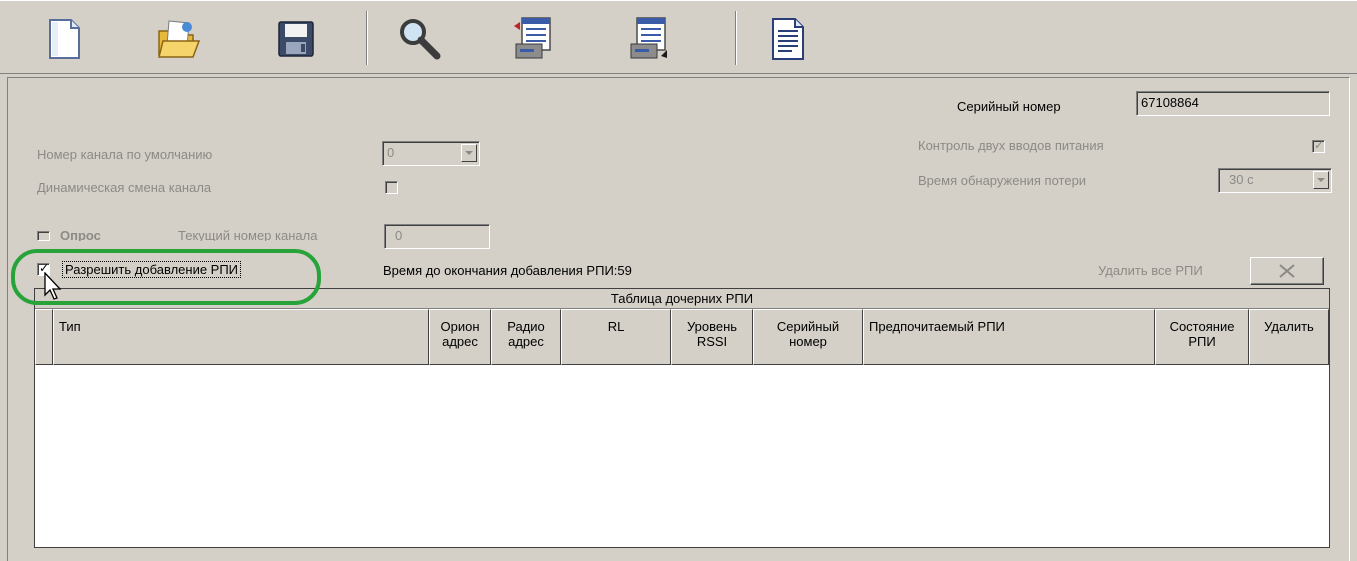  What do you see at coordinates (124, 187) in the screenshot?
I see `dynamic-channel-label: Динамическая смена канала` at bounding box center [124, 187].